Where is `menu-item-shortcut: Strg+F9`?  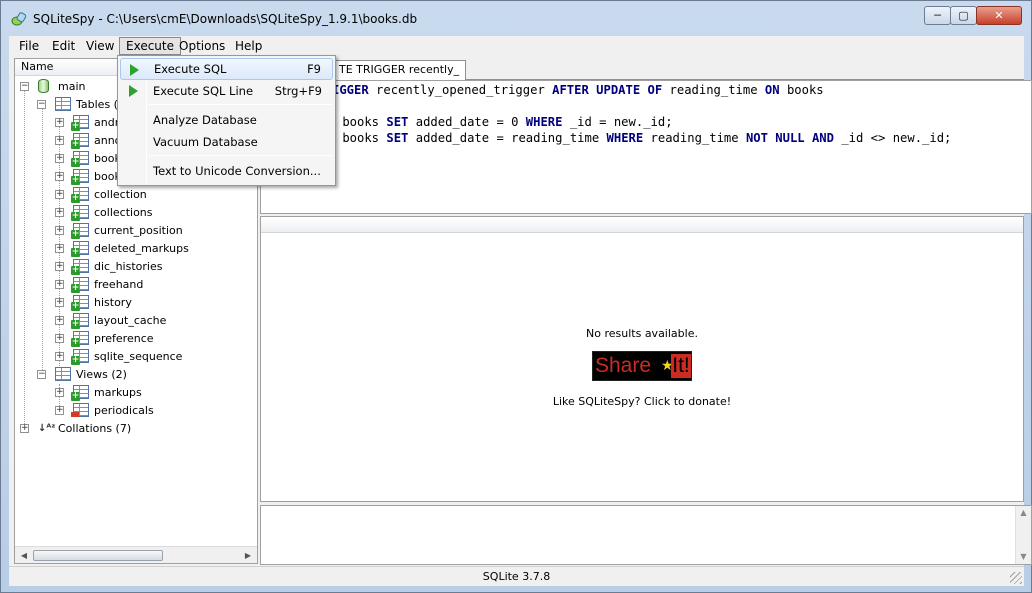 menu-item-shortcut: Strg+F9 is located at coordinates (298, 91).